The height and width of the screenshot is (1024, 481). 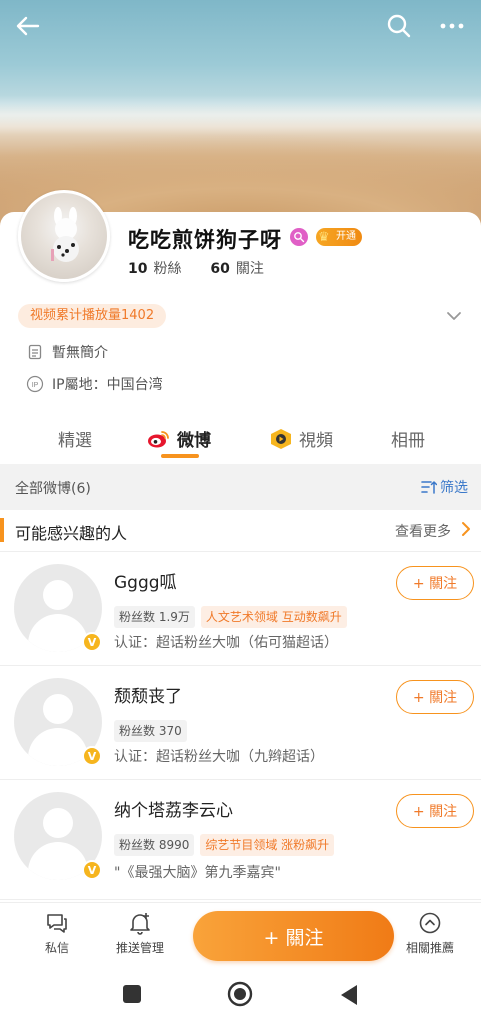 I want to click on tab-weibo-label: 微博, so click(x=194, y=441).